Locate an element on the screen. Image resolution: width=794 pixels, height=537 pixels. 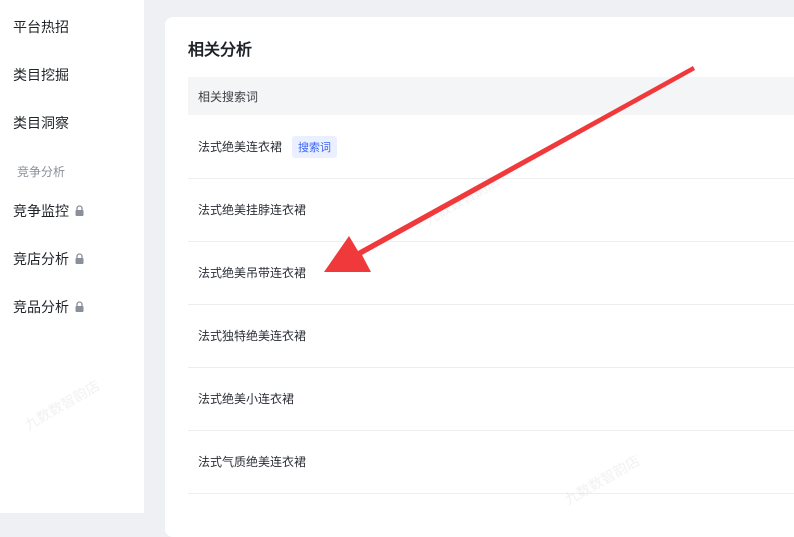
sidebar-item-platform-hot: 平台热招 is located at coordinates (41, 27).